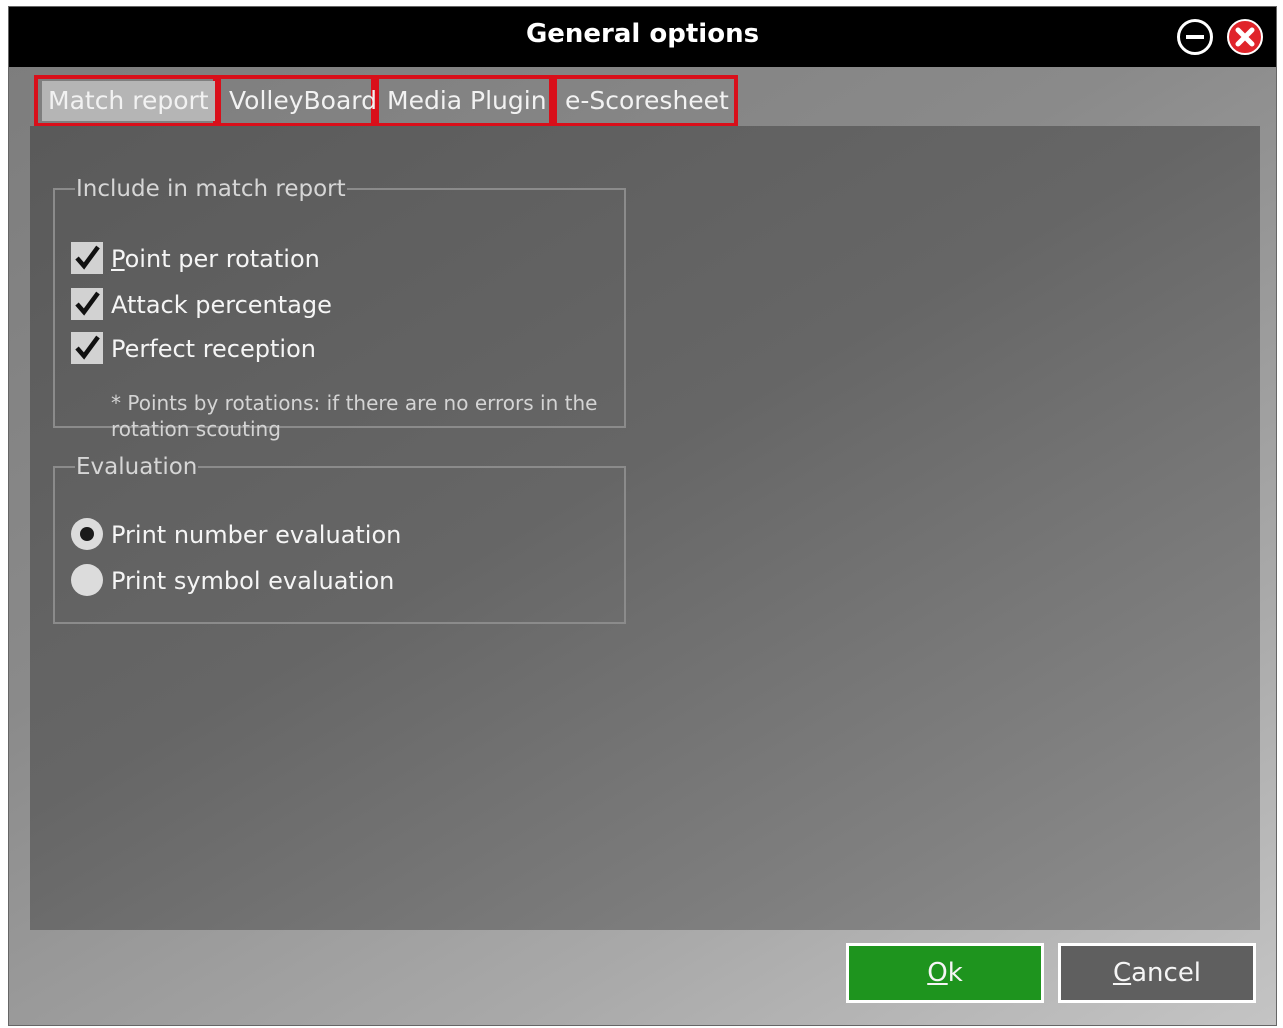  What do you see at coordinates (256, 535) in the screenshot?
I see `radio-label: Print number evaluation` at bounding box center [256, 535].